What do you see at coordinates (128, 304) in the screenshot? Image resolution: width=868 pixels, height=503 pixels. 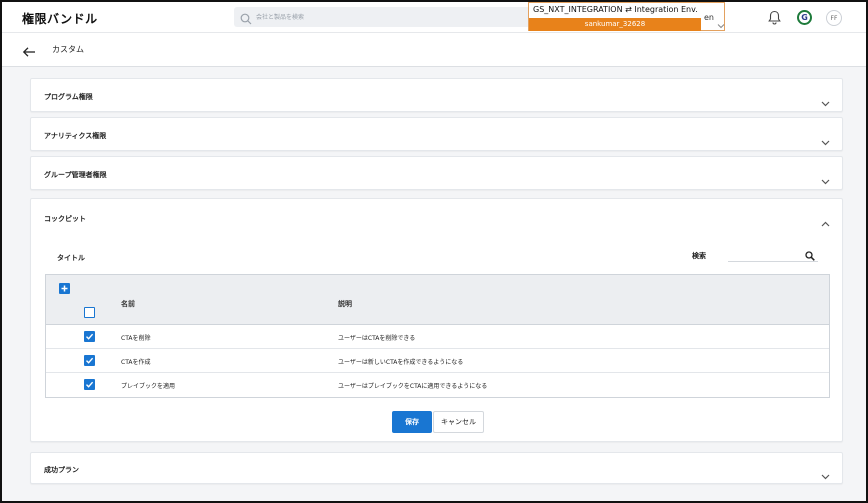 I see `column-header-name: 名前` at bounding box center [128, 304].